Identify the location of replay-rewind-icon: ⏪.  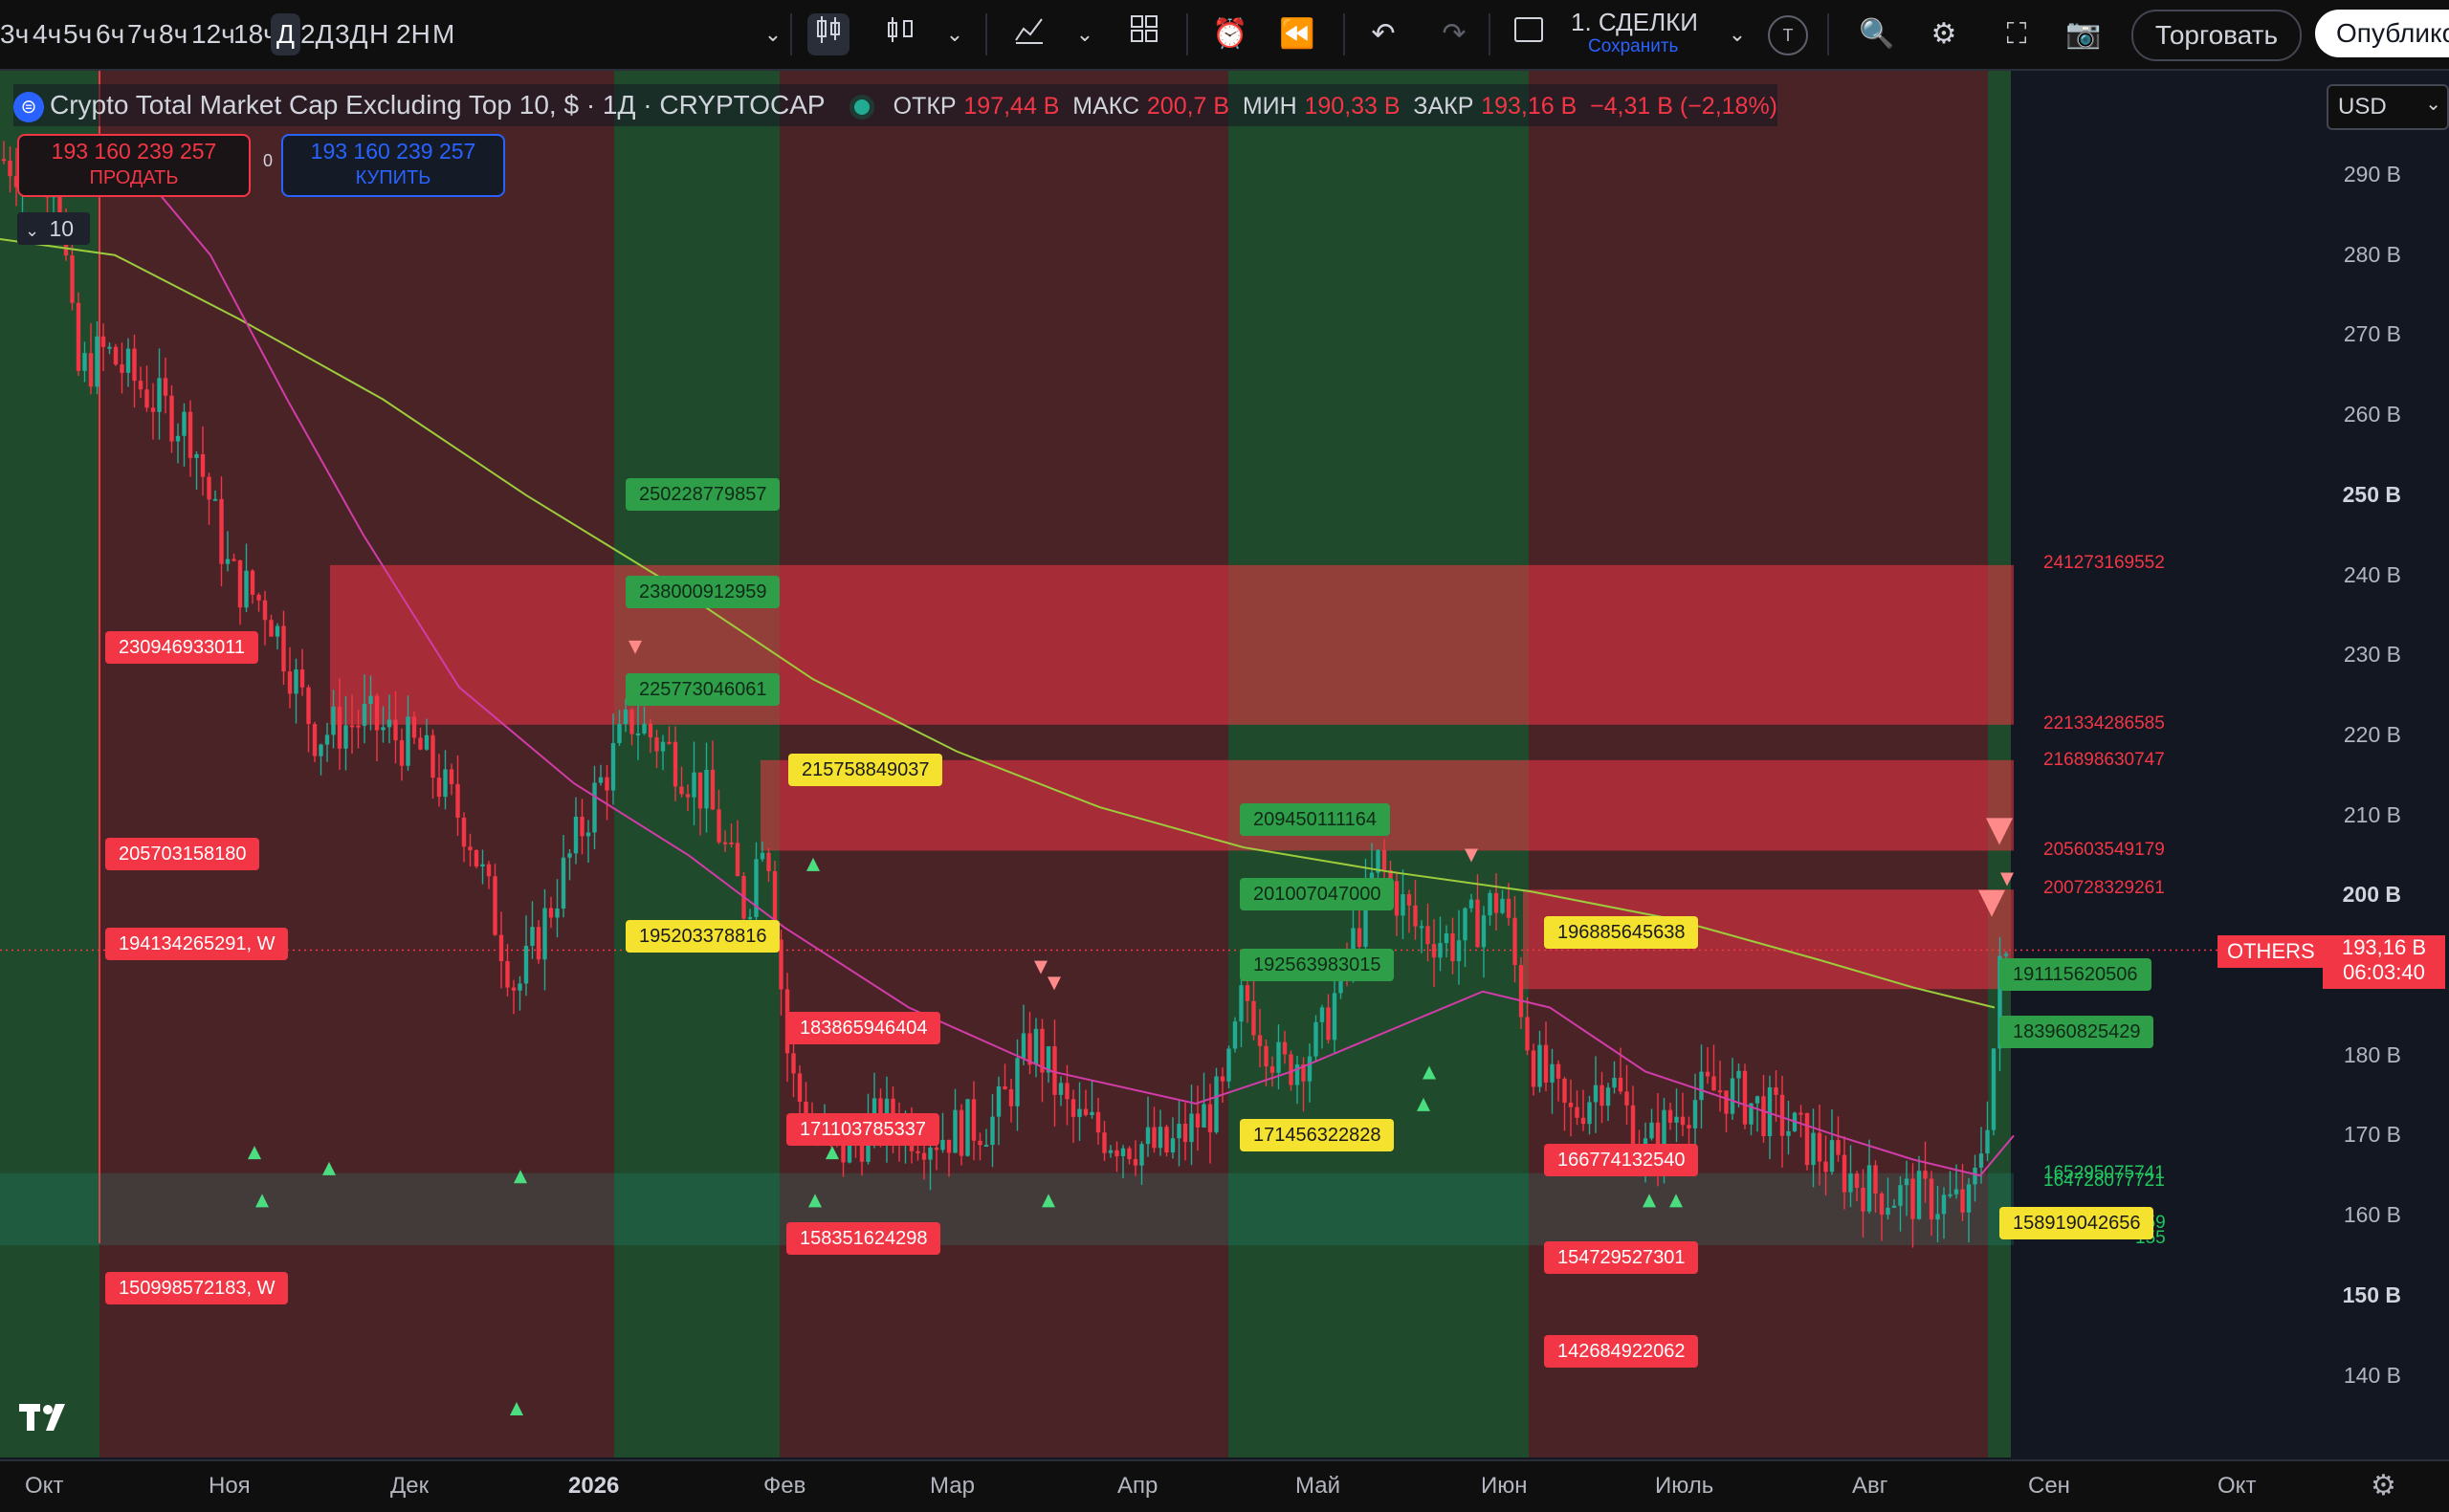
(1297, 34).